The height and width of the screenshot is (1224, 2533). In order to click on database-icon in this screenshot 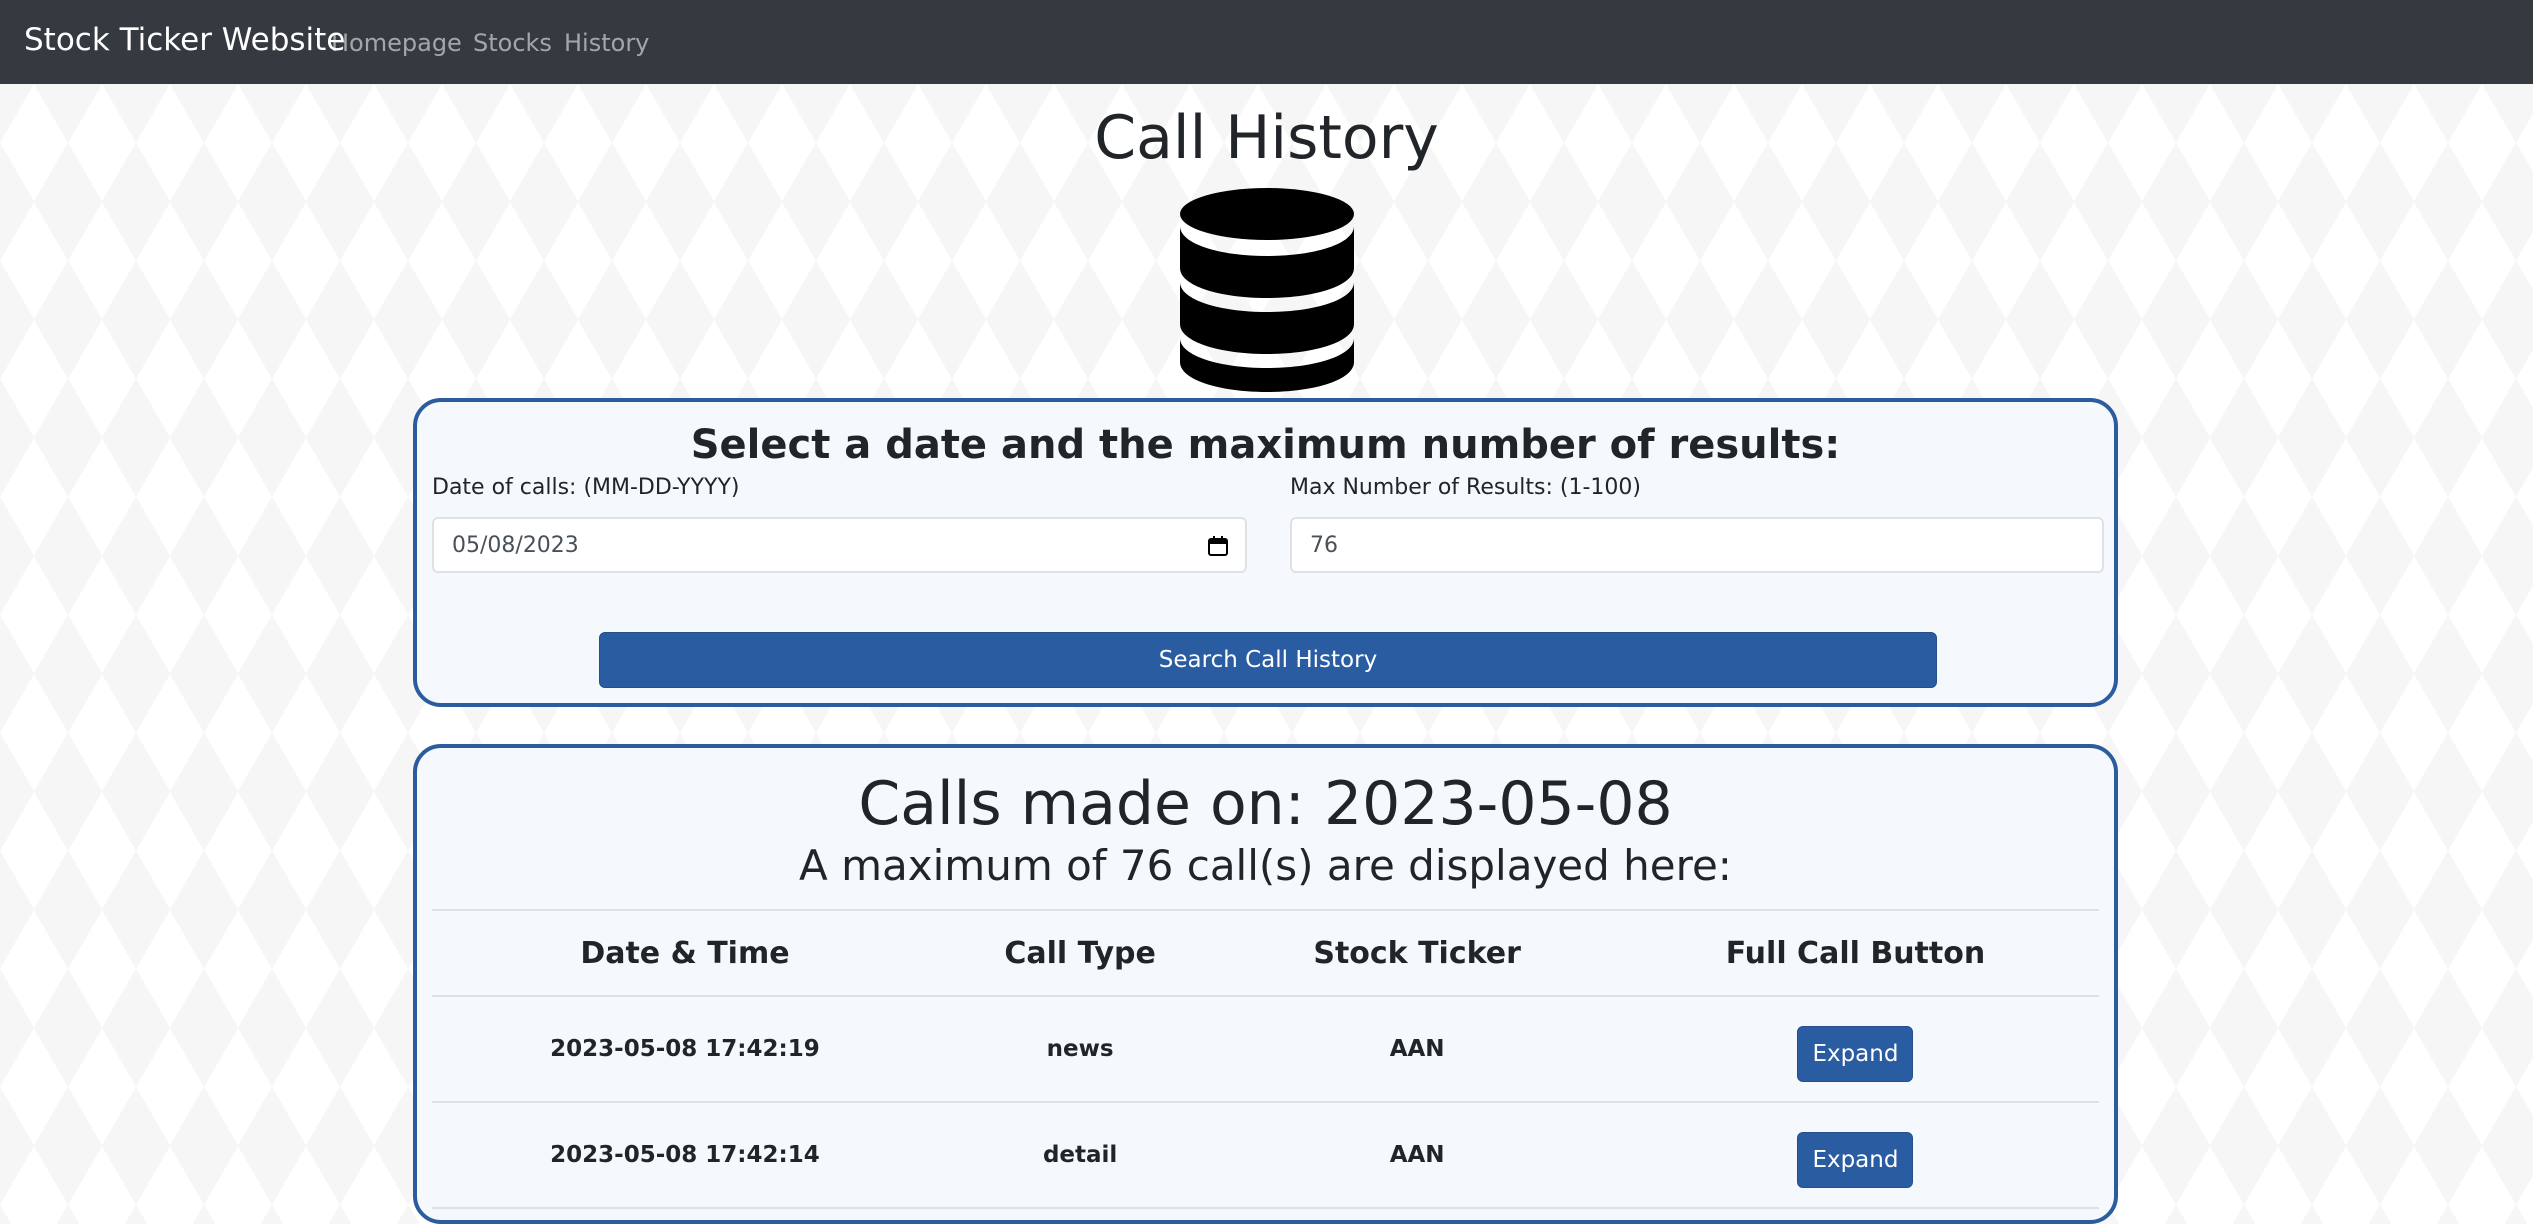, I will do `click(1267, 290)`.